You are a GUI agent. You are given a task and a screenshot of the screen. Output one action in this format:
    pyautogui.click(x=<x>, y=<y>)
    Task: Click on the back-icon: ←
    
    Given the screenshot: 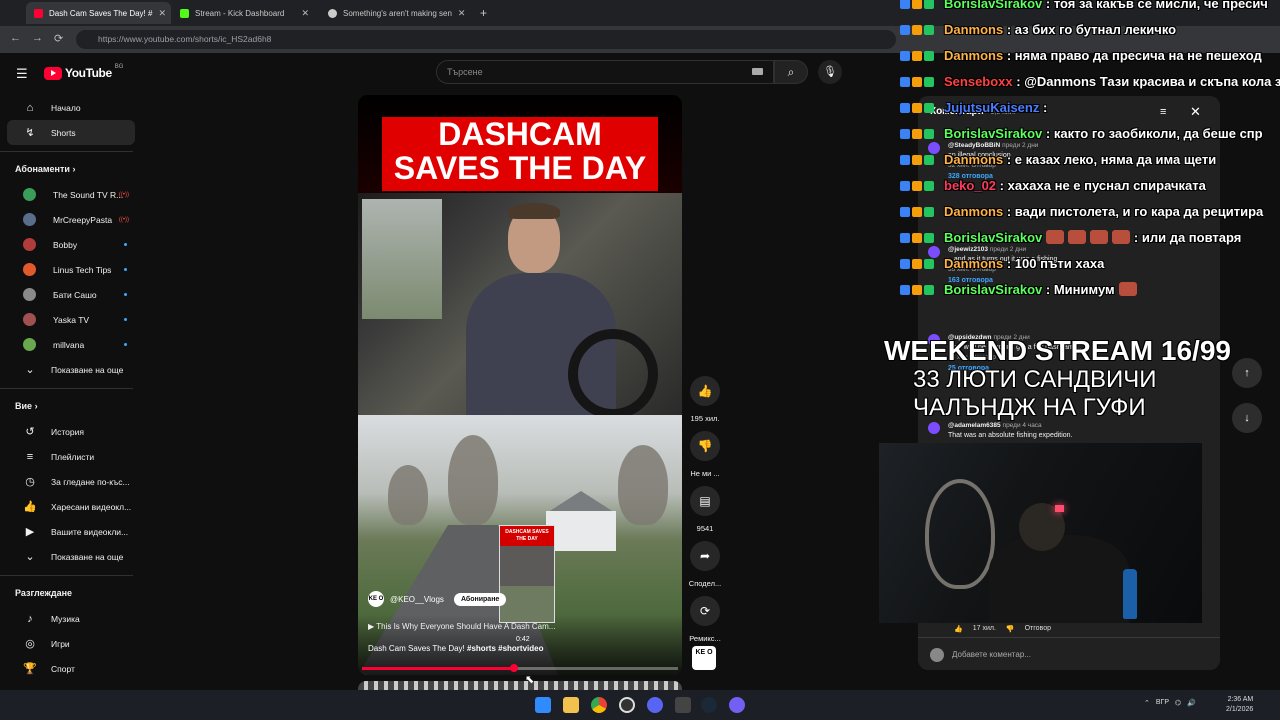 What is the action you would take?
    pyautogui.click(x=15, y=38)
    